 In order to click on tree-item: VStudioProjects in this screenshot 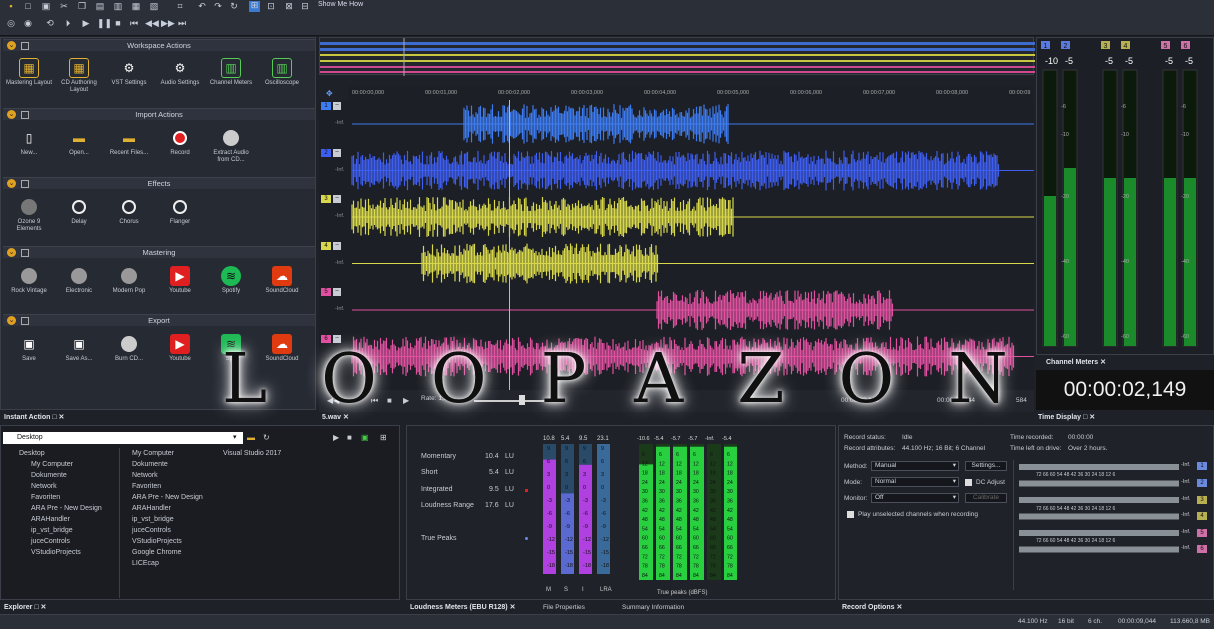, I will do `click(56, 552)`.